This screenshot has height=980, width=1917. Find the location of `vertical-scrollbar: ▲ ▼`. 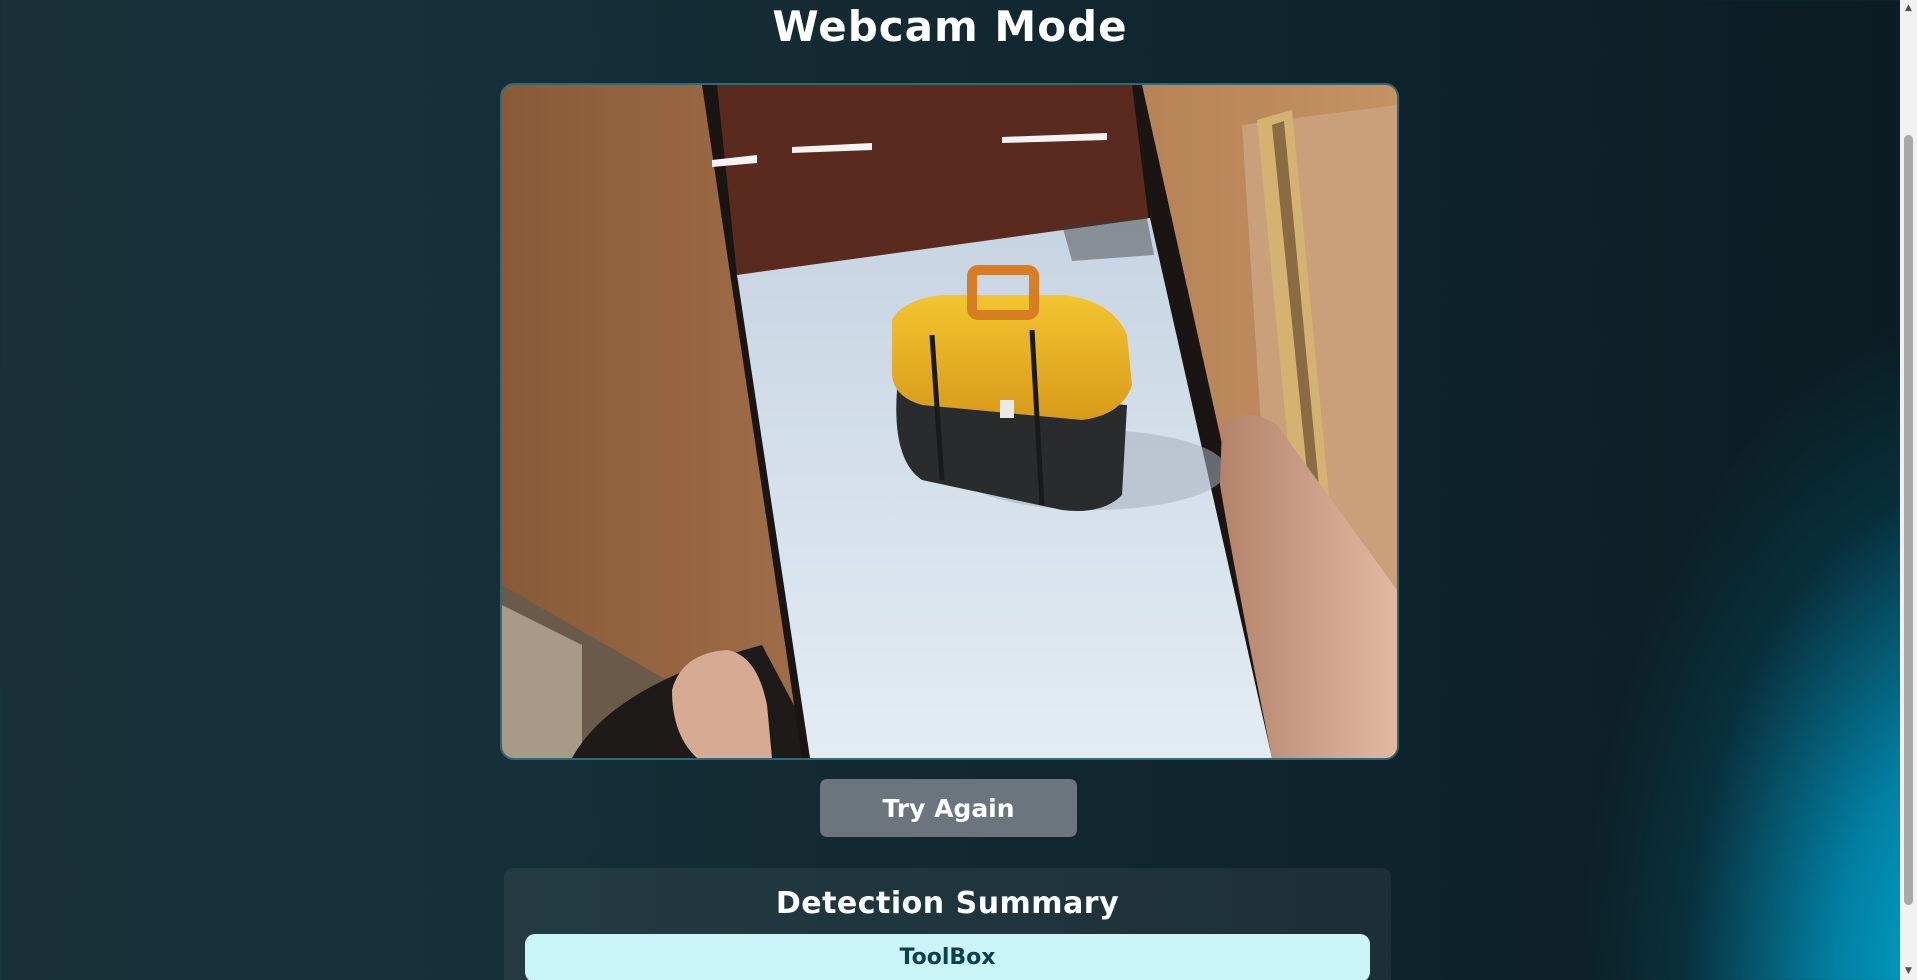

vertical-scrollbar: ▲ ▼ is located at coordinates (1908, 490).